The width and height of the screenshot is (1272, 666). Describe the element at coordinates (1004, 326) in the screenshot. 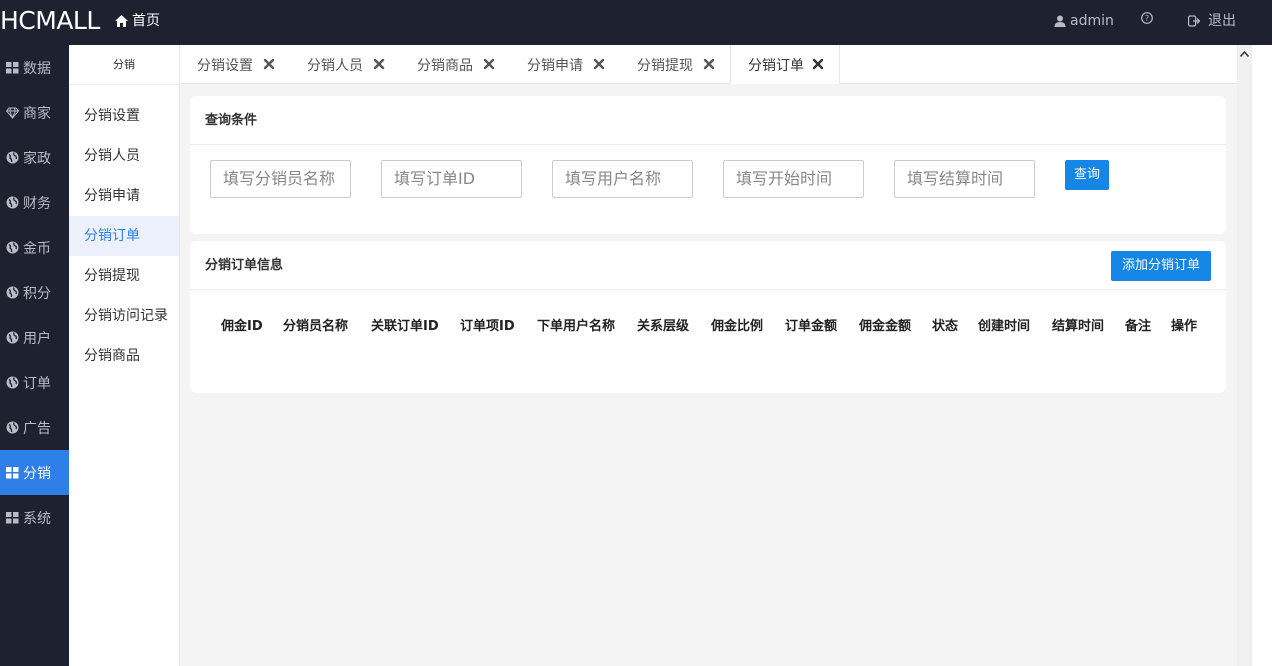

I see `column-header: 创建时间` at that location.